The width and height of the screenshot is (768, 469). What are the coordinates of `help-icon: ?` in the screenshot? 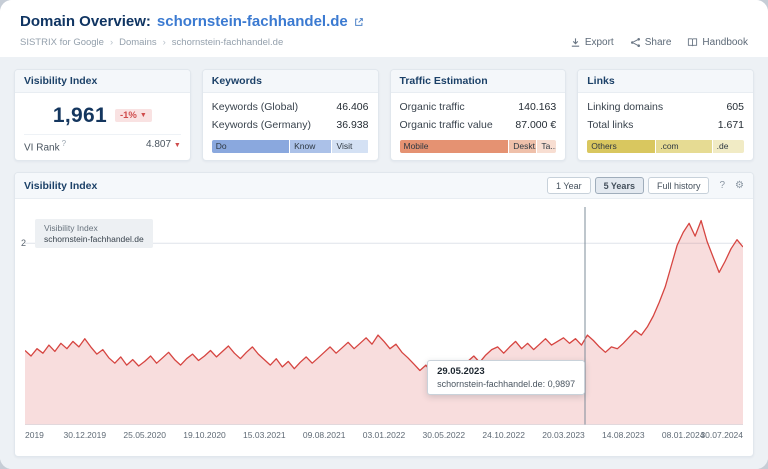 It's located at (64, 143).